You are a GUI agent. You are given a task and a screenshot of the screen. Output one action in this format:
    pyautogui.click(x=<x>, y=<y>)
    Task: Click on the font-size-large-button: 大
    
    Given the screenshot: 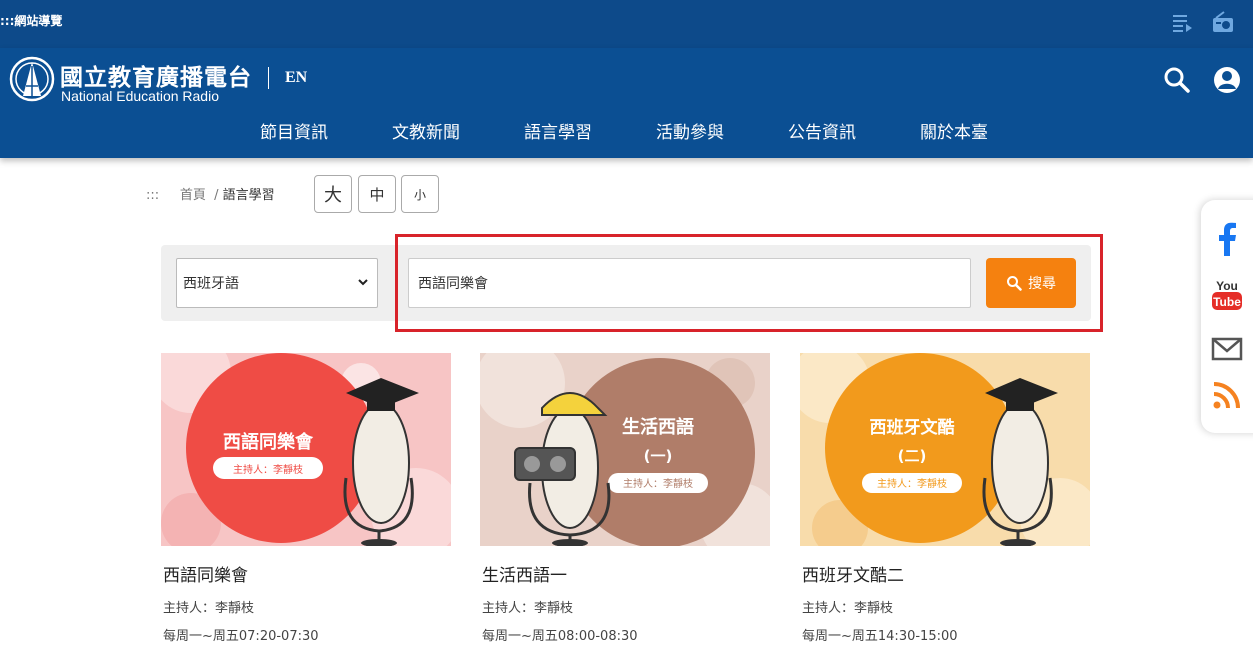 What is the action you would take?
    pyautogui.click(x=333, y=194)
    